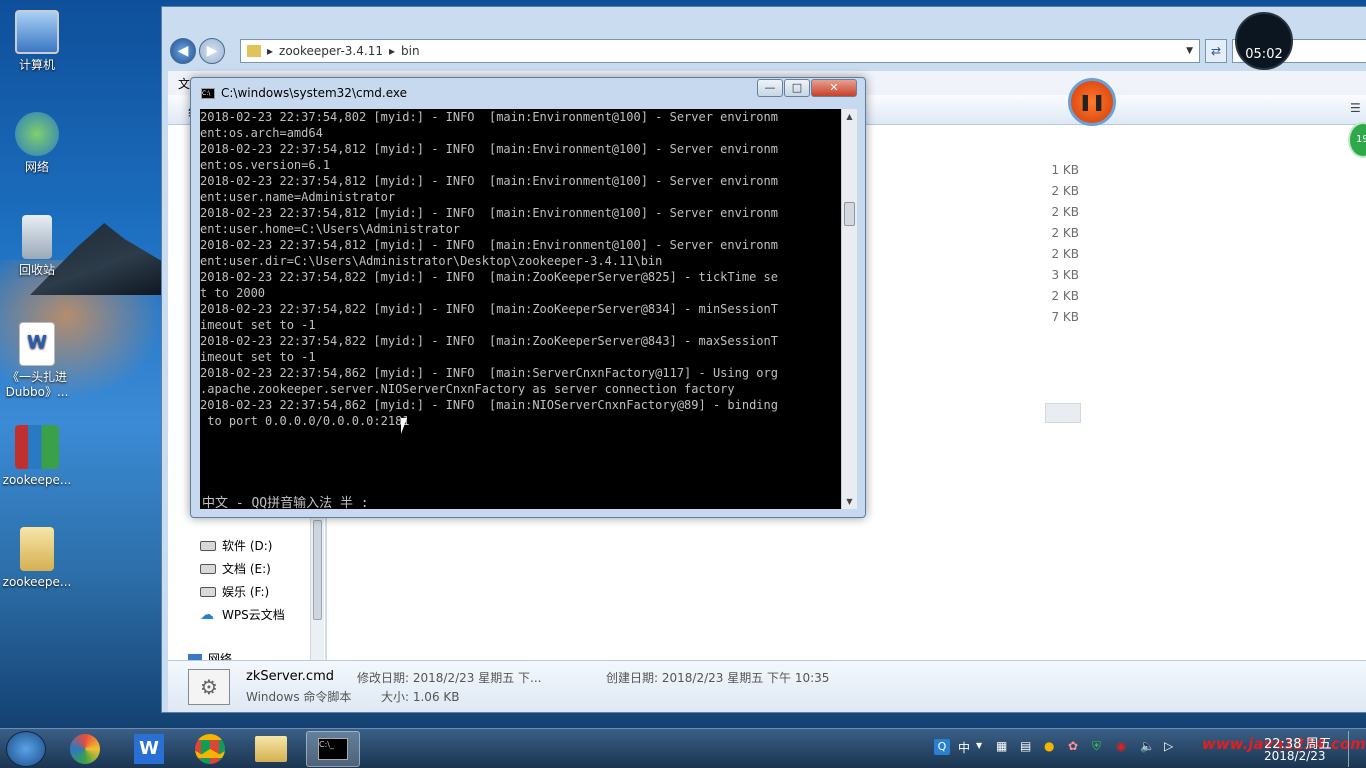  I want to click on scroll-up-icon: ▲, so click(849, 116).